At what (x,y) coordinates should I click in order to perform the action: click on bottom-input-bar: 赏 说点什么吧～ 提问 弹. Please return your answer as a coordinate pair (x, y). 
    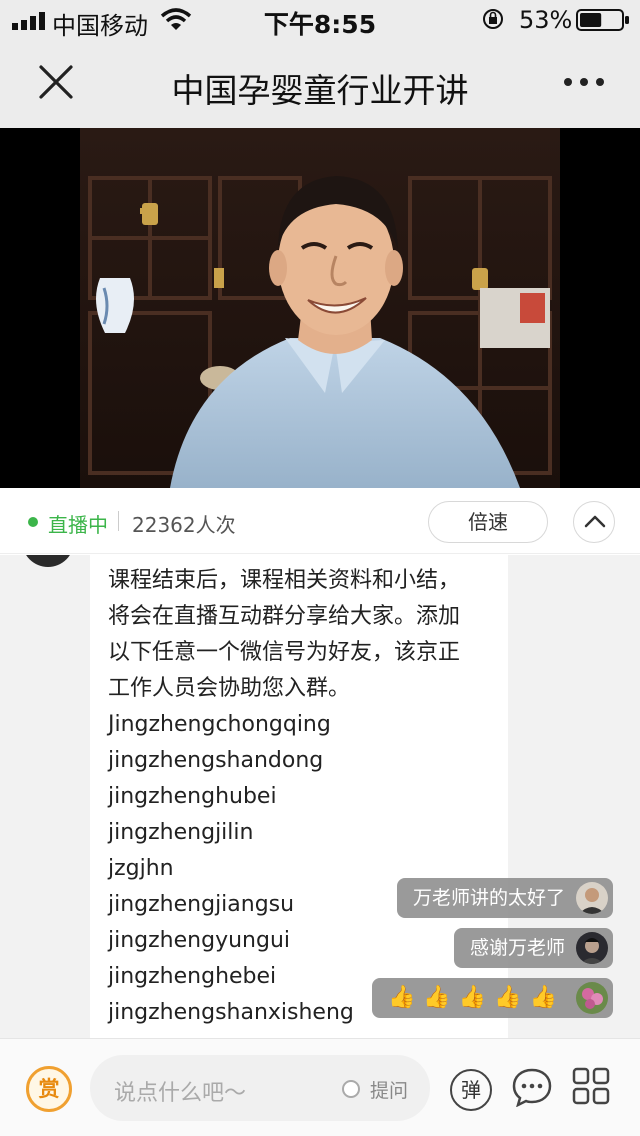
    Looking at the image, I should click on (320, 1087).